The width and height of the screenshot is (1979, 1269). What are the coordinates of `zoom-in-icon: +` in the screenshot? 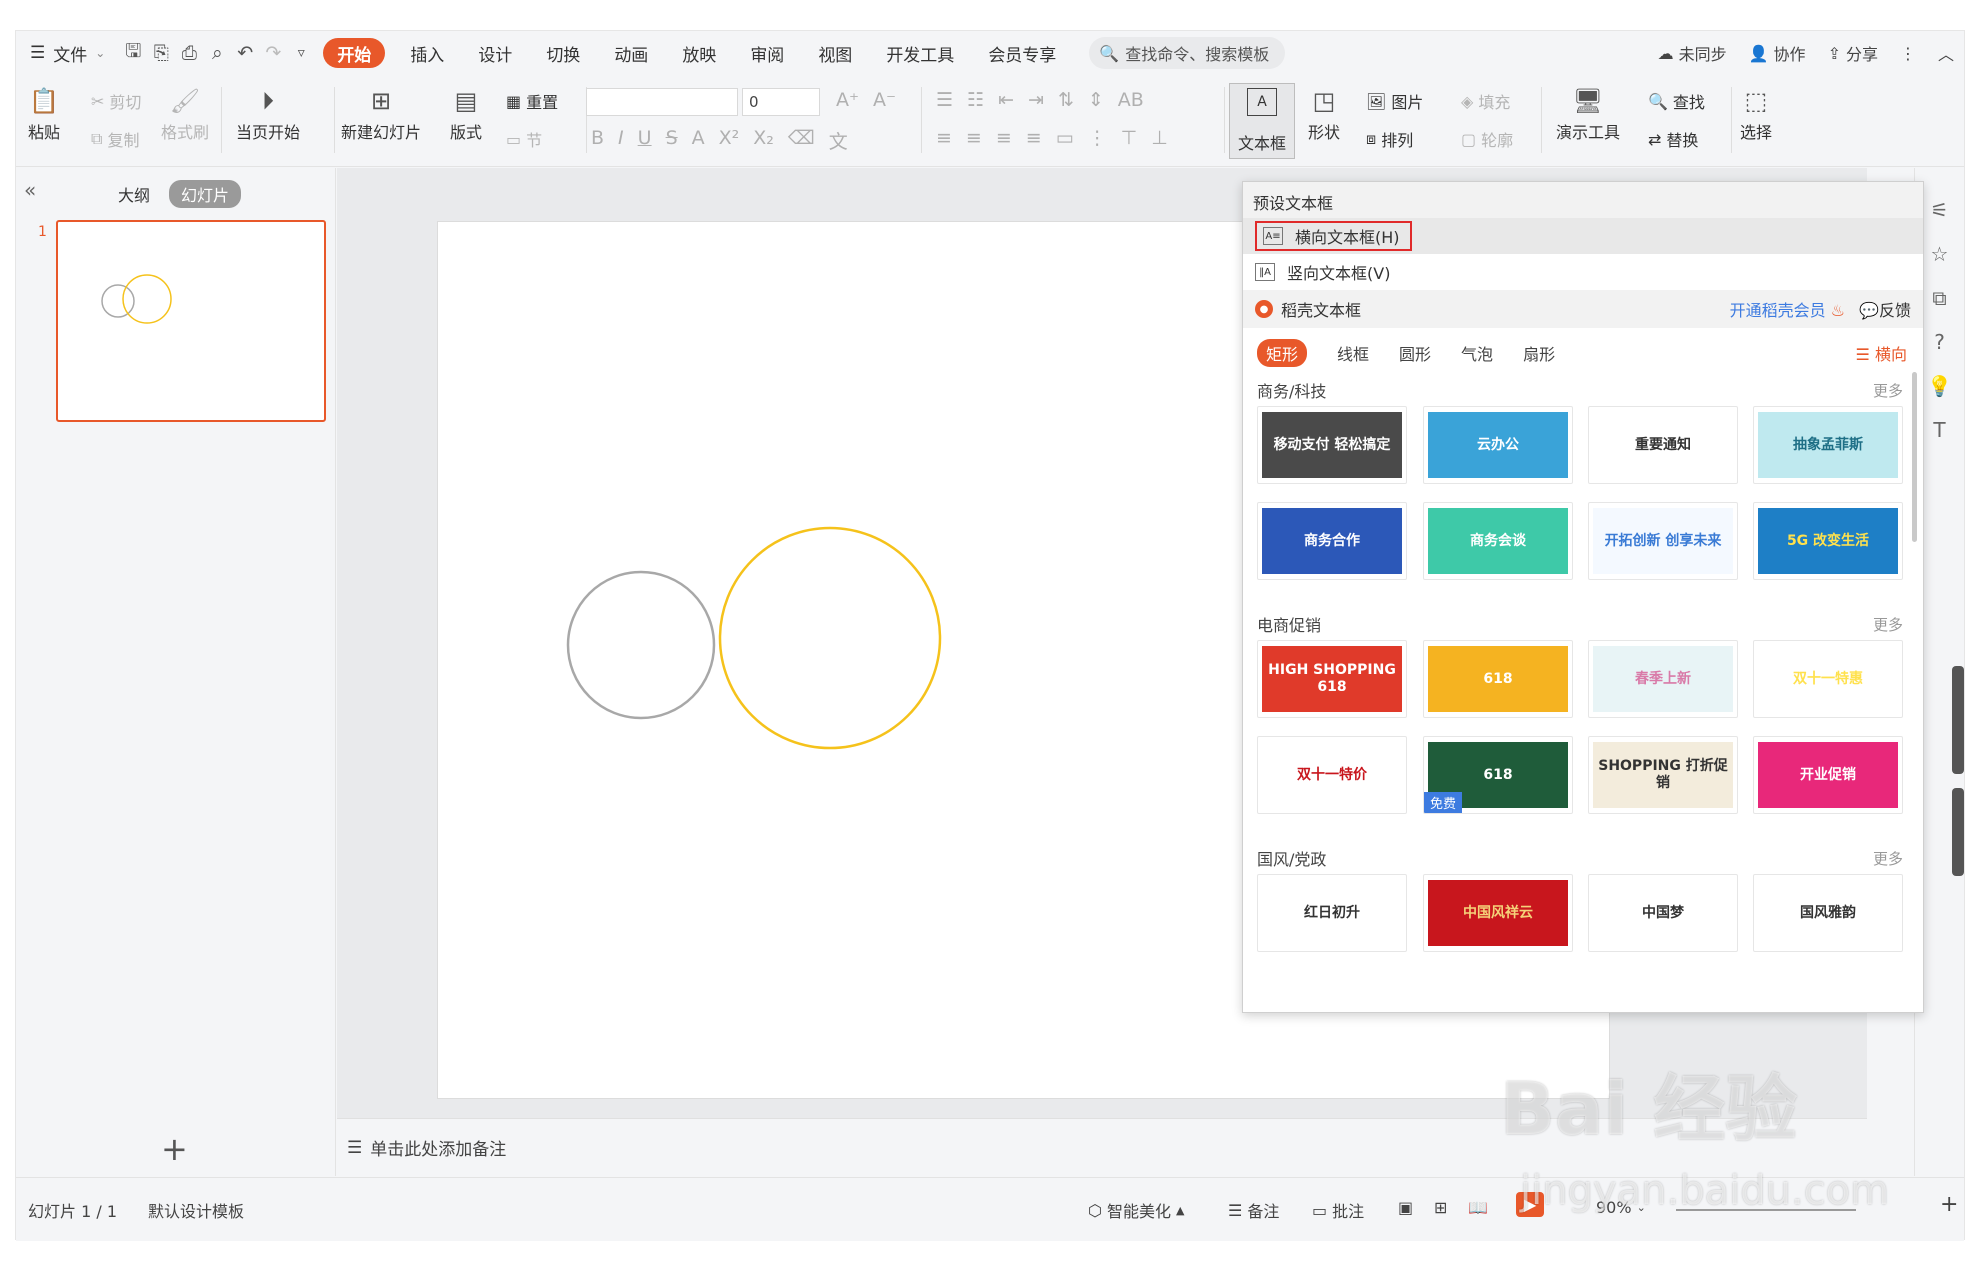 It's located at (1949, 1204).